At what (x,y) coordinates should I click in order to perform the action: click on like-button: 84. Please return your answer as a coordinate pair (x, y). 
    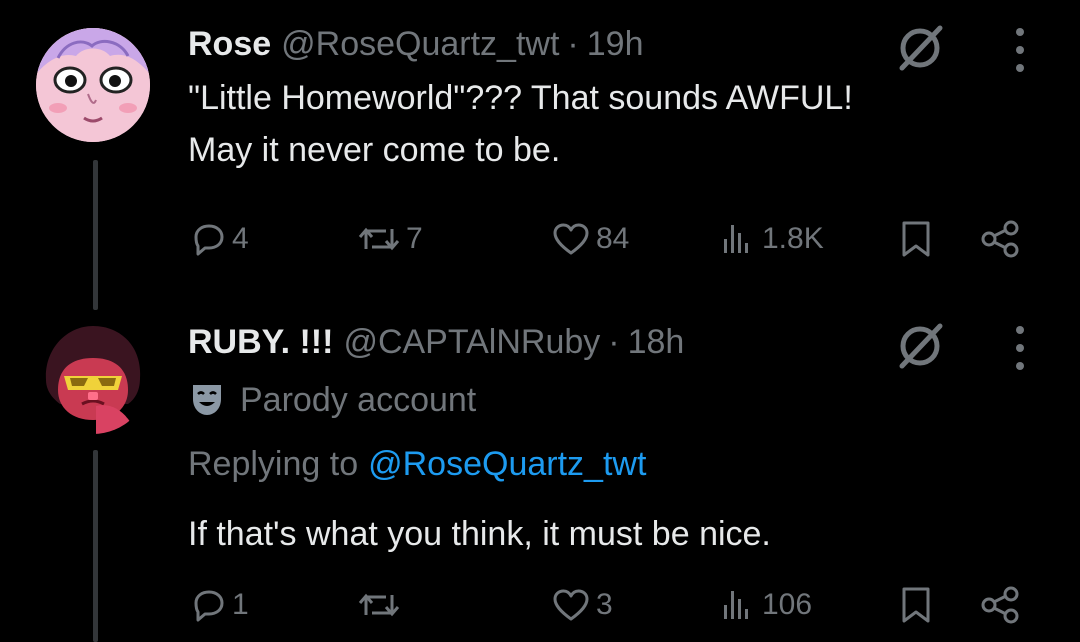
    Looking at the image, I should click on (589, 239).